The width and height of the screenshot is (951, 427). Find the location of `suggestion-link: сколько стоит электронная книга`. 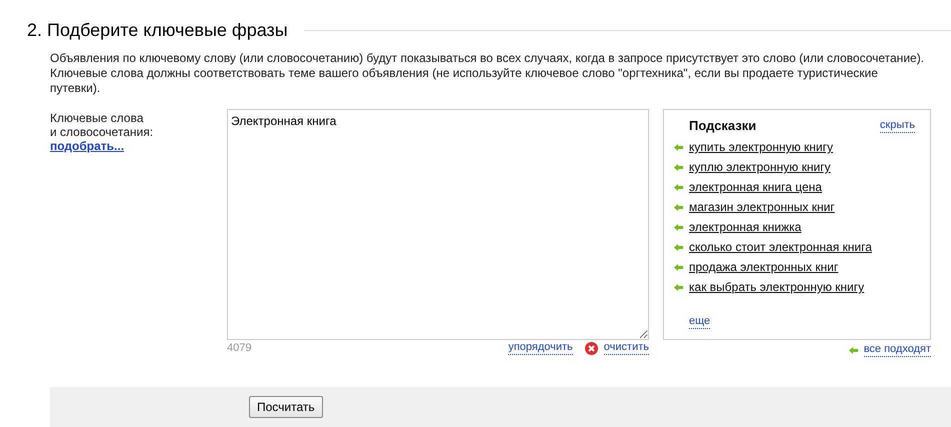

suggestion-link: сколько стоит электронная книга is located at coordinates (780, 247).